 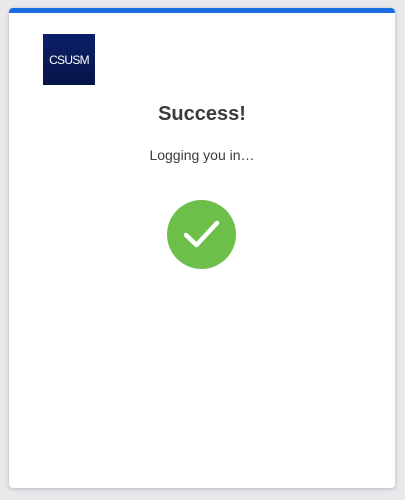 I want to click on csusm-logo: CSUSM, so click(x=69, y=59).